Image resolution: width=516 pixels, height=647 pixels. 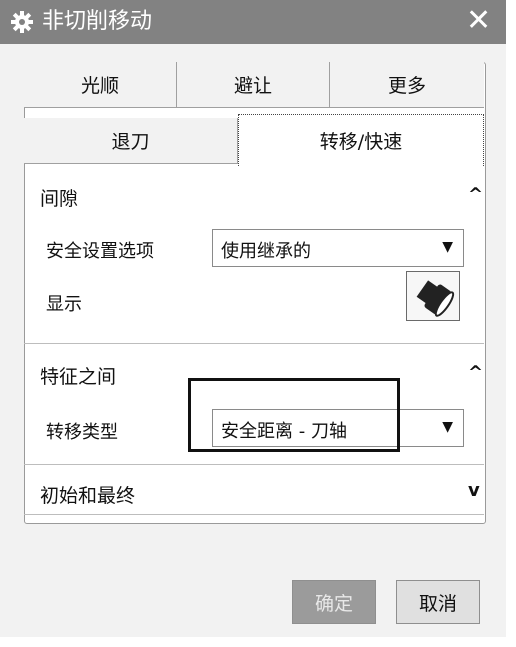 I want to click on tab-label: 转移/快速, so click(x=361, y=142).